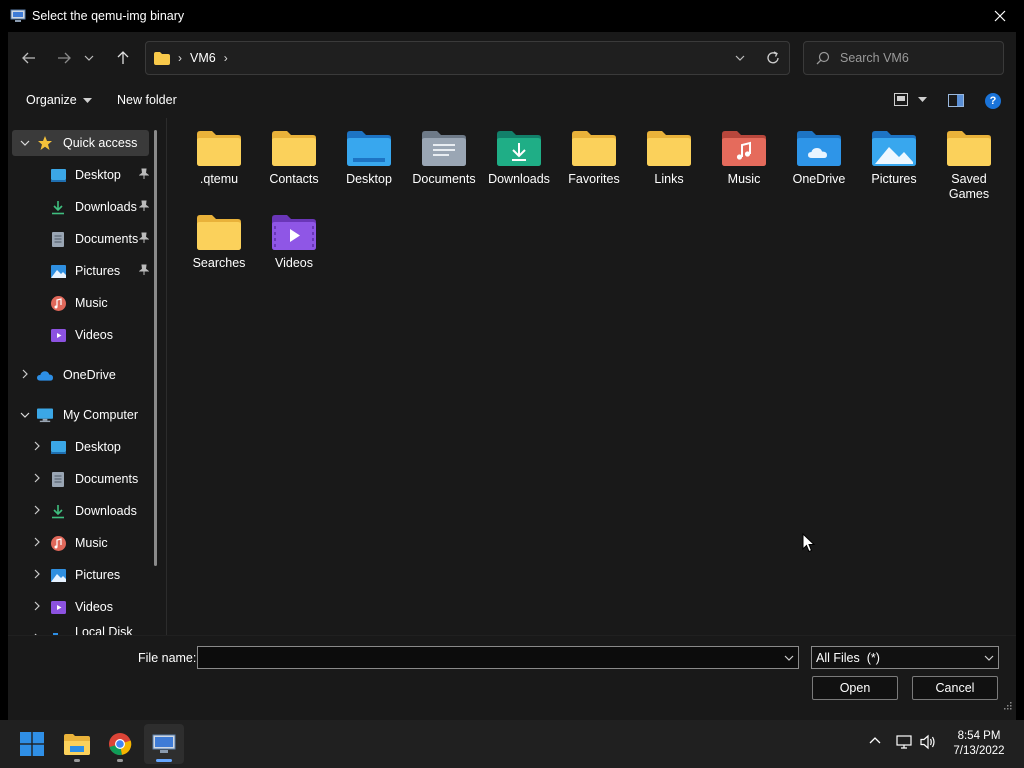 The width and height of the screenshot is (1024, 768). I want to click on pictures-folder-icon, so click(894, 148).